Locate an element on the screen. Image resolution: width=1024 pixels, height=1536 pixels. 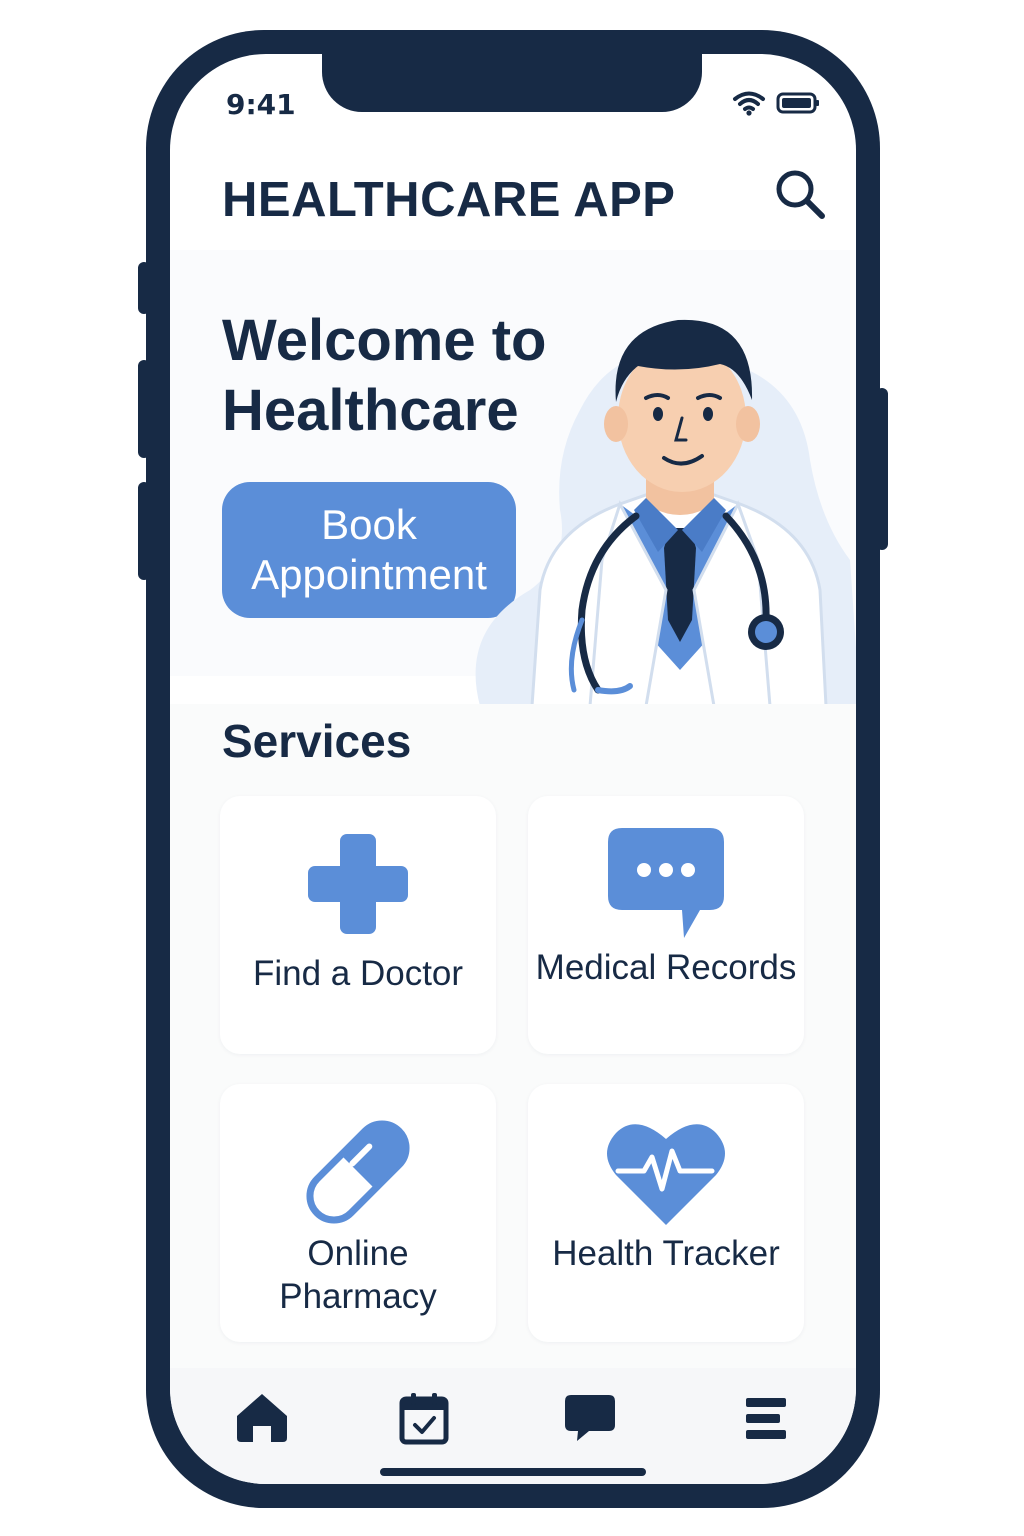
service-label: Medical Records is located at coordinates (666, 967).